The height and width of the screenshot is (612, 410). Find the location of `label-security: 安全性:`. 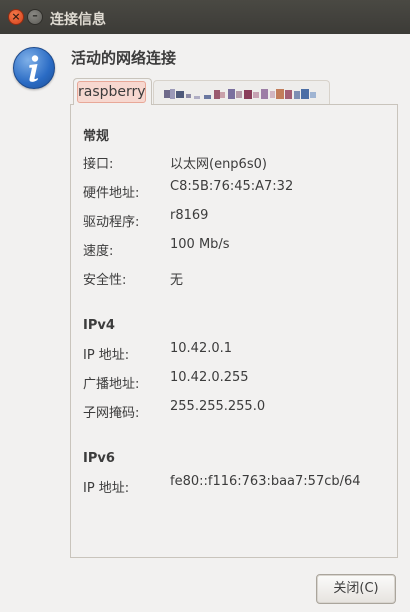

label-security: 安全性: is located at coordinates (105, 280).